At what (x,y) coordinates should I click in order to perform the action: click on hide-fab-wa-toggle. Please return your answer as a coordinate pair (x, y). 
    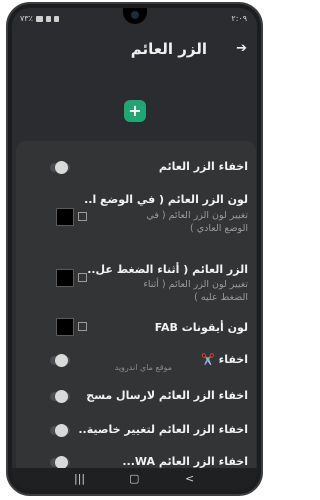
    Looking at the image, I should click on (60, 462).